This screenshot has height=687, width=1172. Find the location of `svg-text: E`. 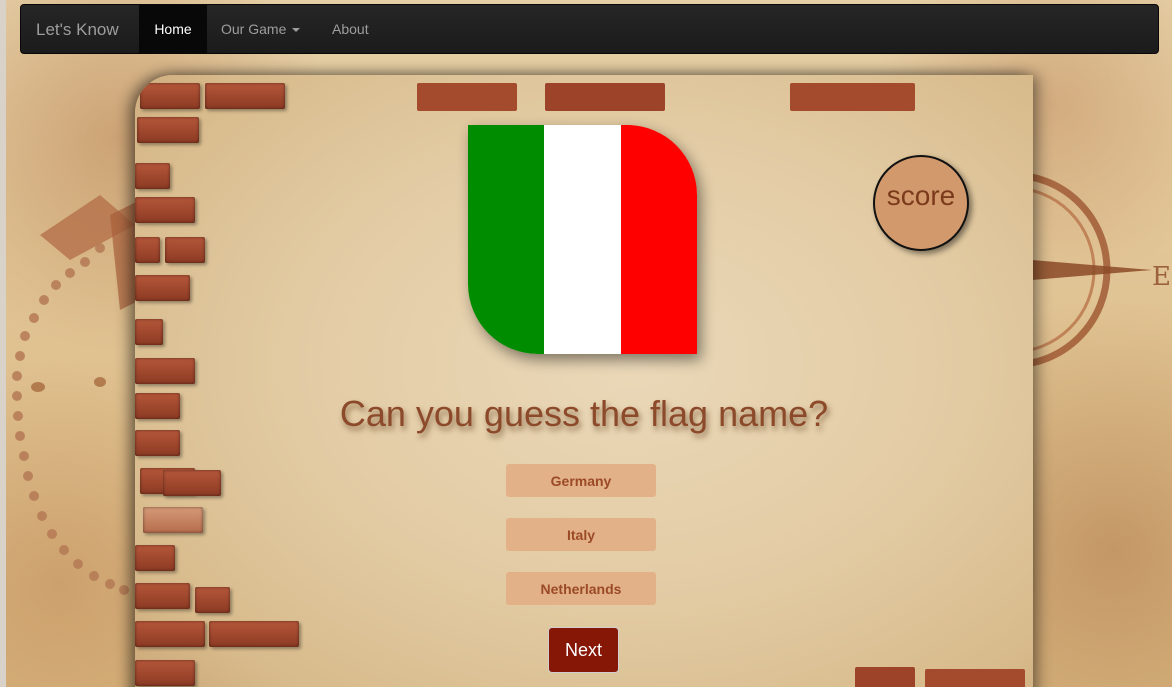

svg-text: E is located at coordinates (1161, 277).